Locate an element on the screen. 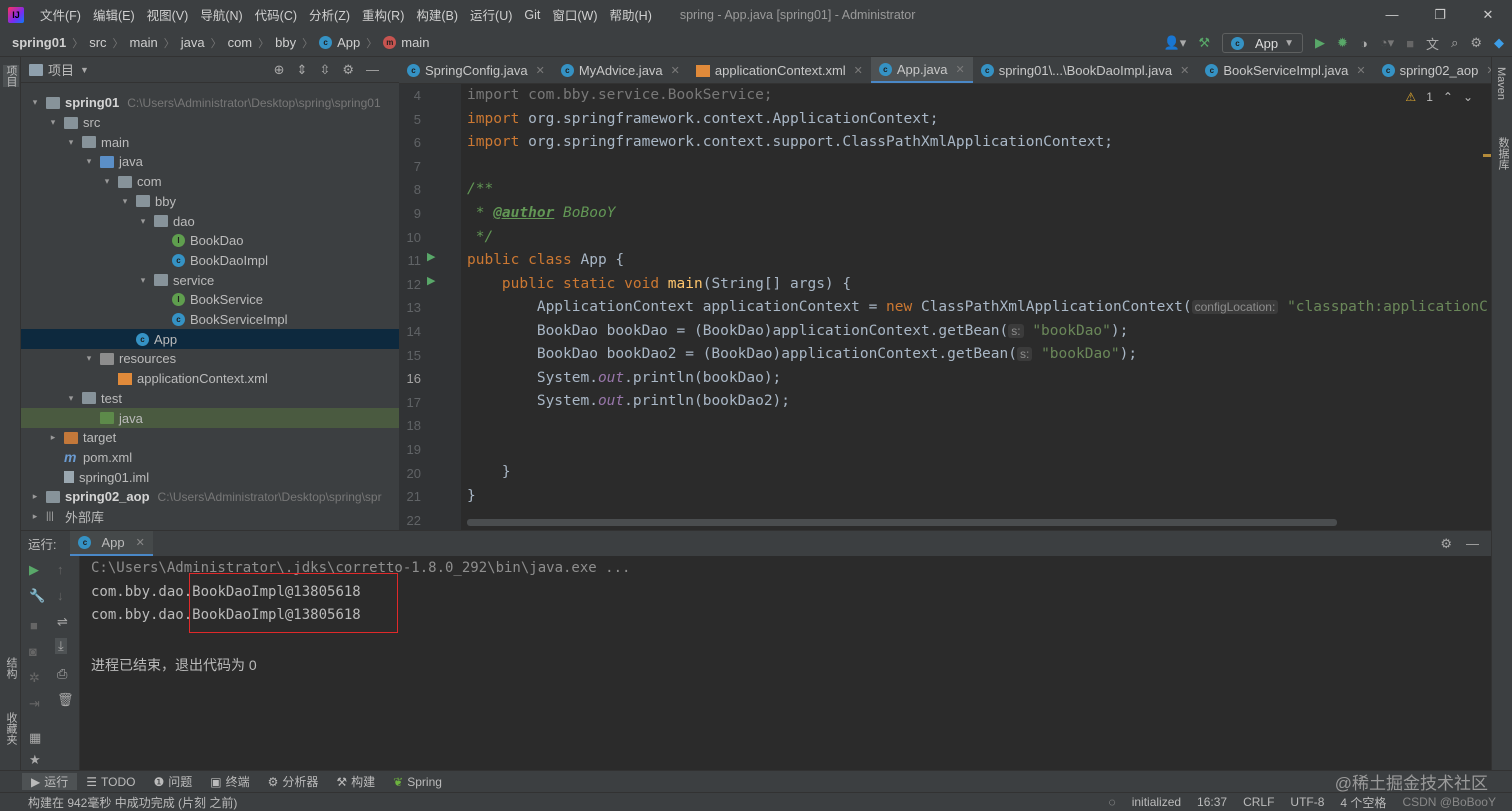  tool-build-button: ⚒ 构建 is located at coordinates (355, 781).